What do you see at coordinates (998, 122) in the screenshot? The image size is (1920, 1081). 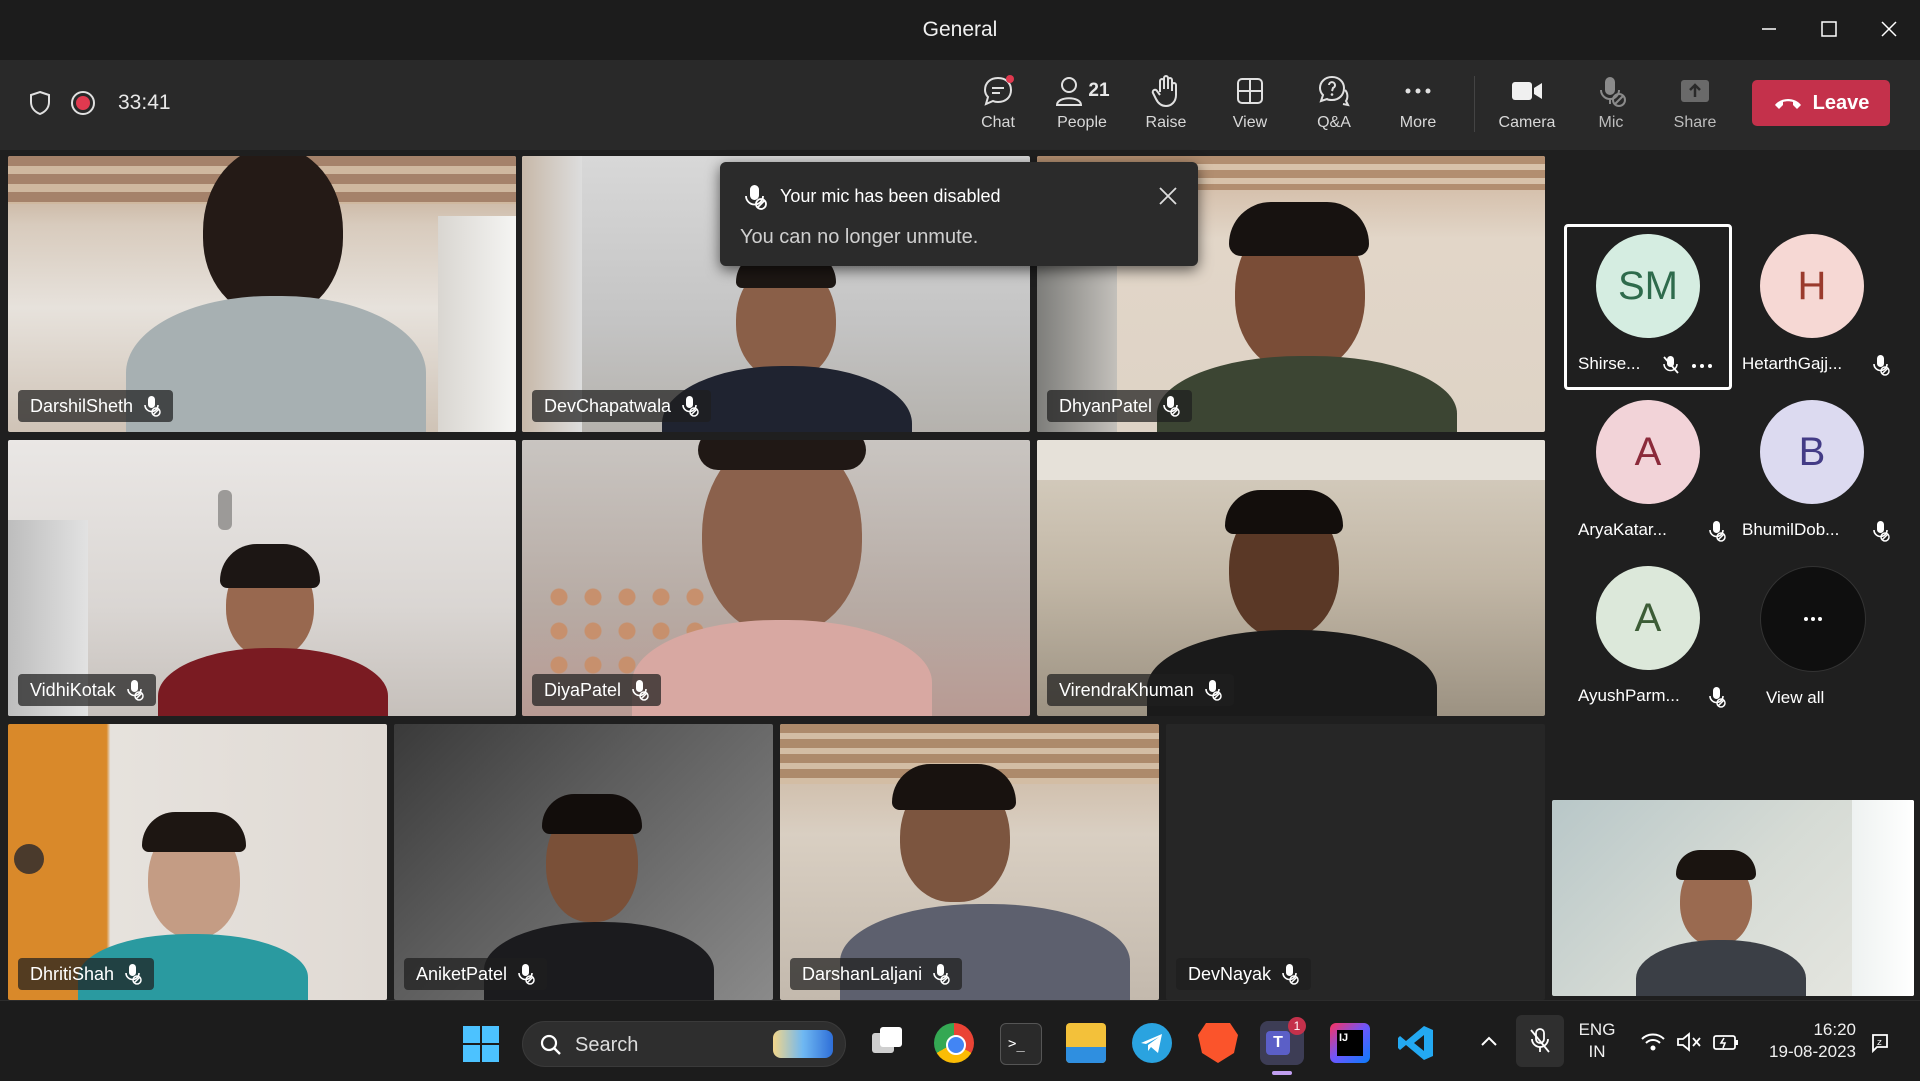 I see `chat-label: Chat` at bounding box center [998, 122].